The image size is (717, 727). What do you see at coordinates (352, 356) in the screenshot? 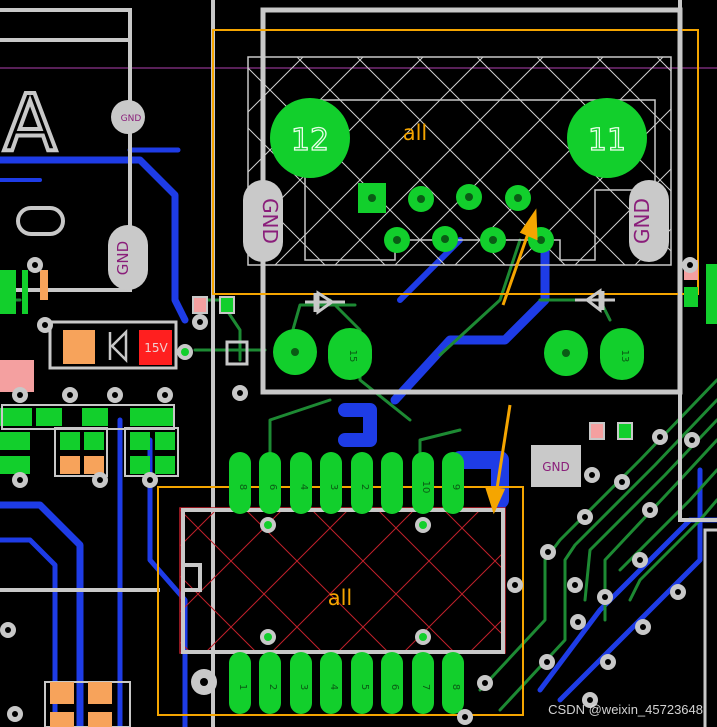
I see `pad-label-15: 15` at bounding box center [352, 356].